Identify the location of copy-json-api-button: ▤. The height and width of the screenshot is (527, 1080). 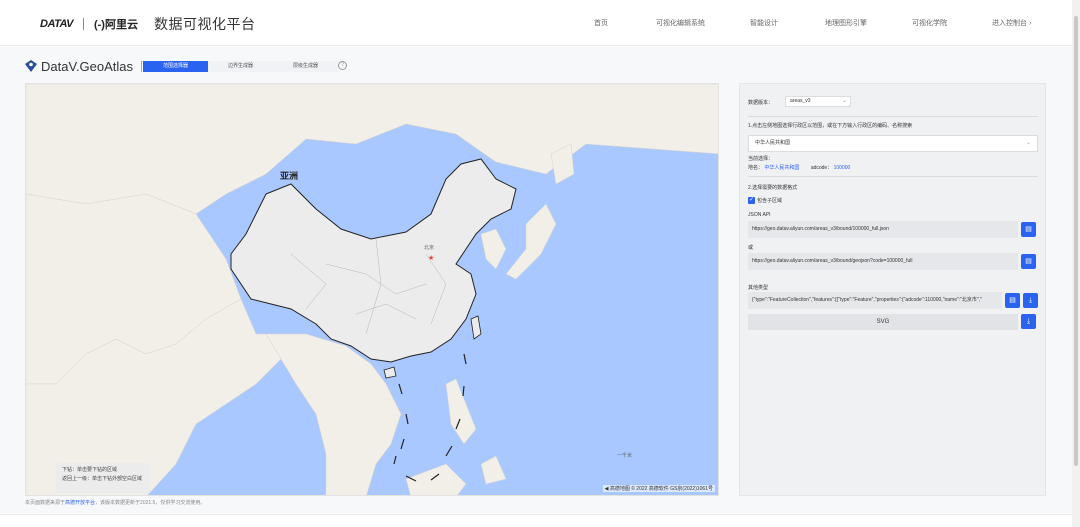
(1028, 229).